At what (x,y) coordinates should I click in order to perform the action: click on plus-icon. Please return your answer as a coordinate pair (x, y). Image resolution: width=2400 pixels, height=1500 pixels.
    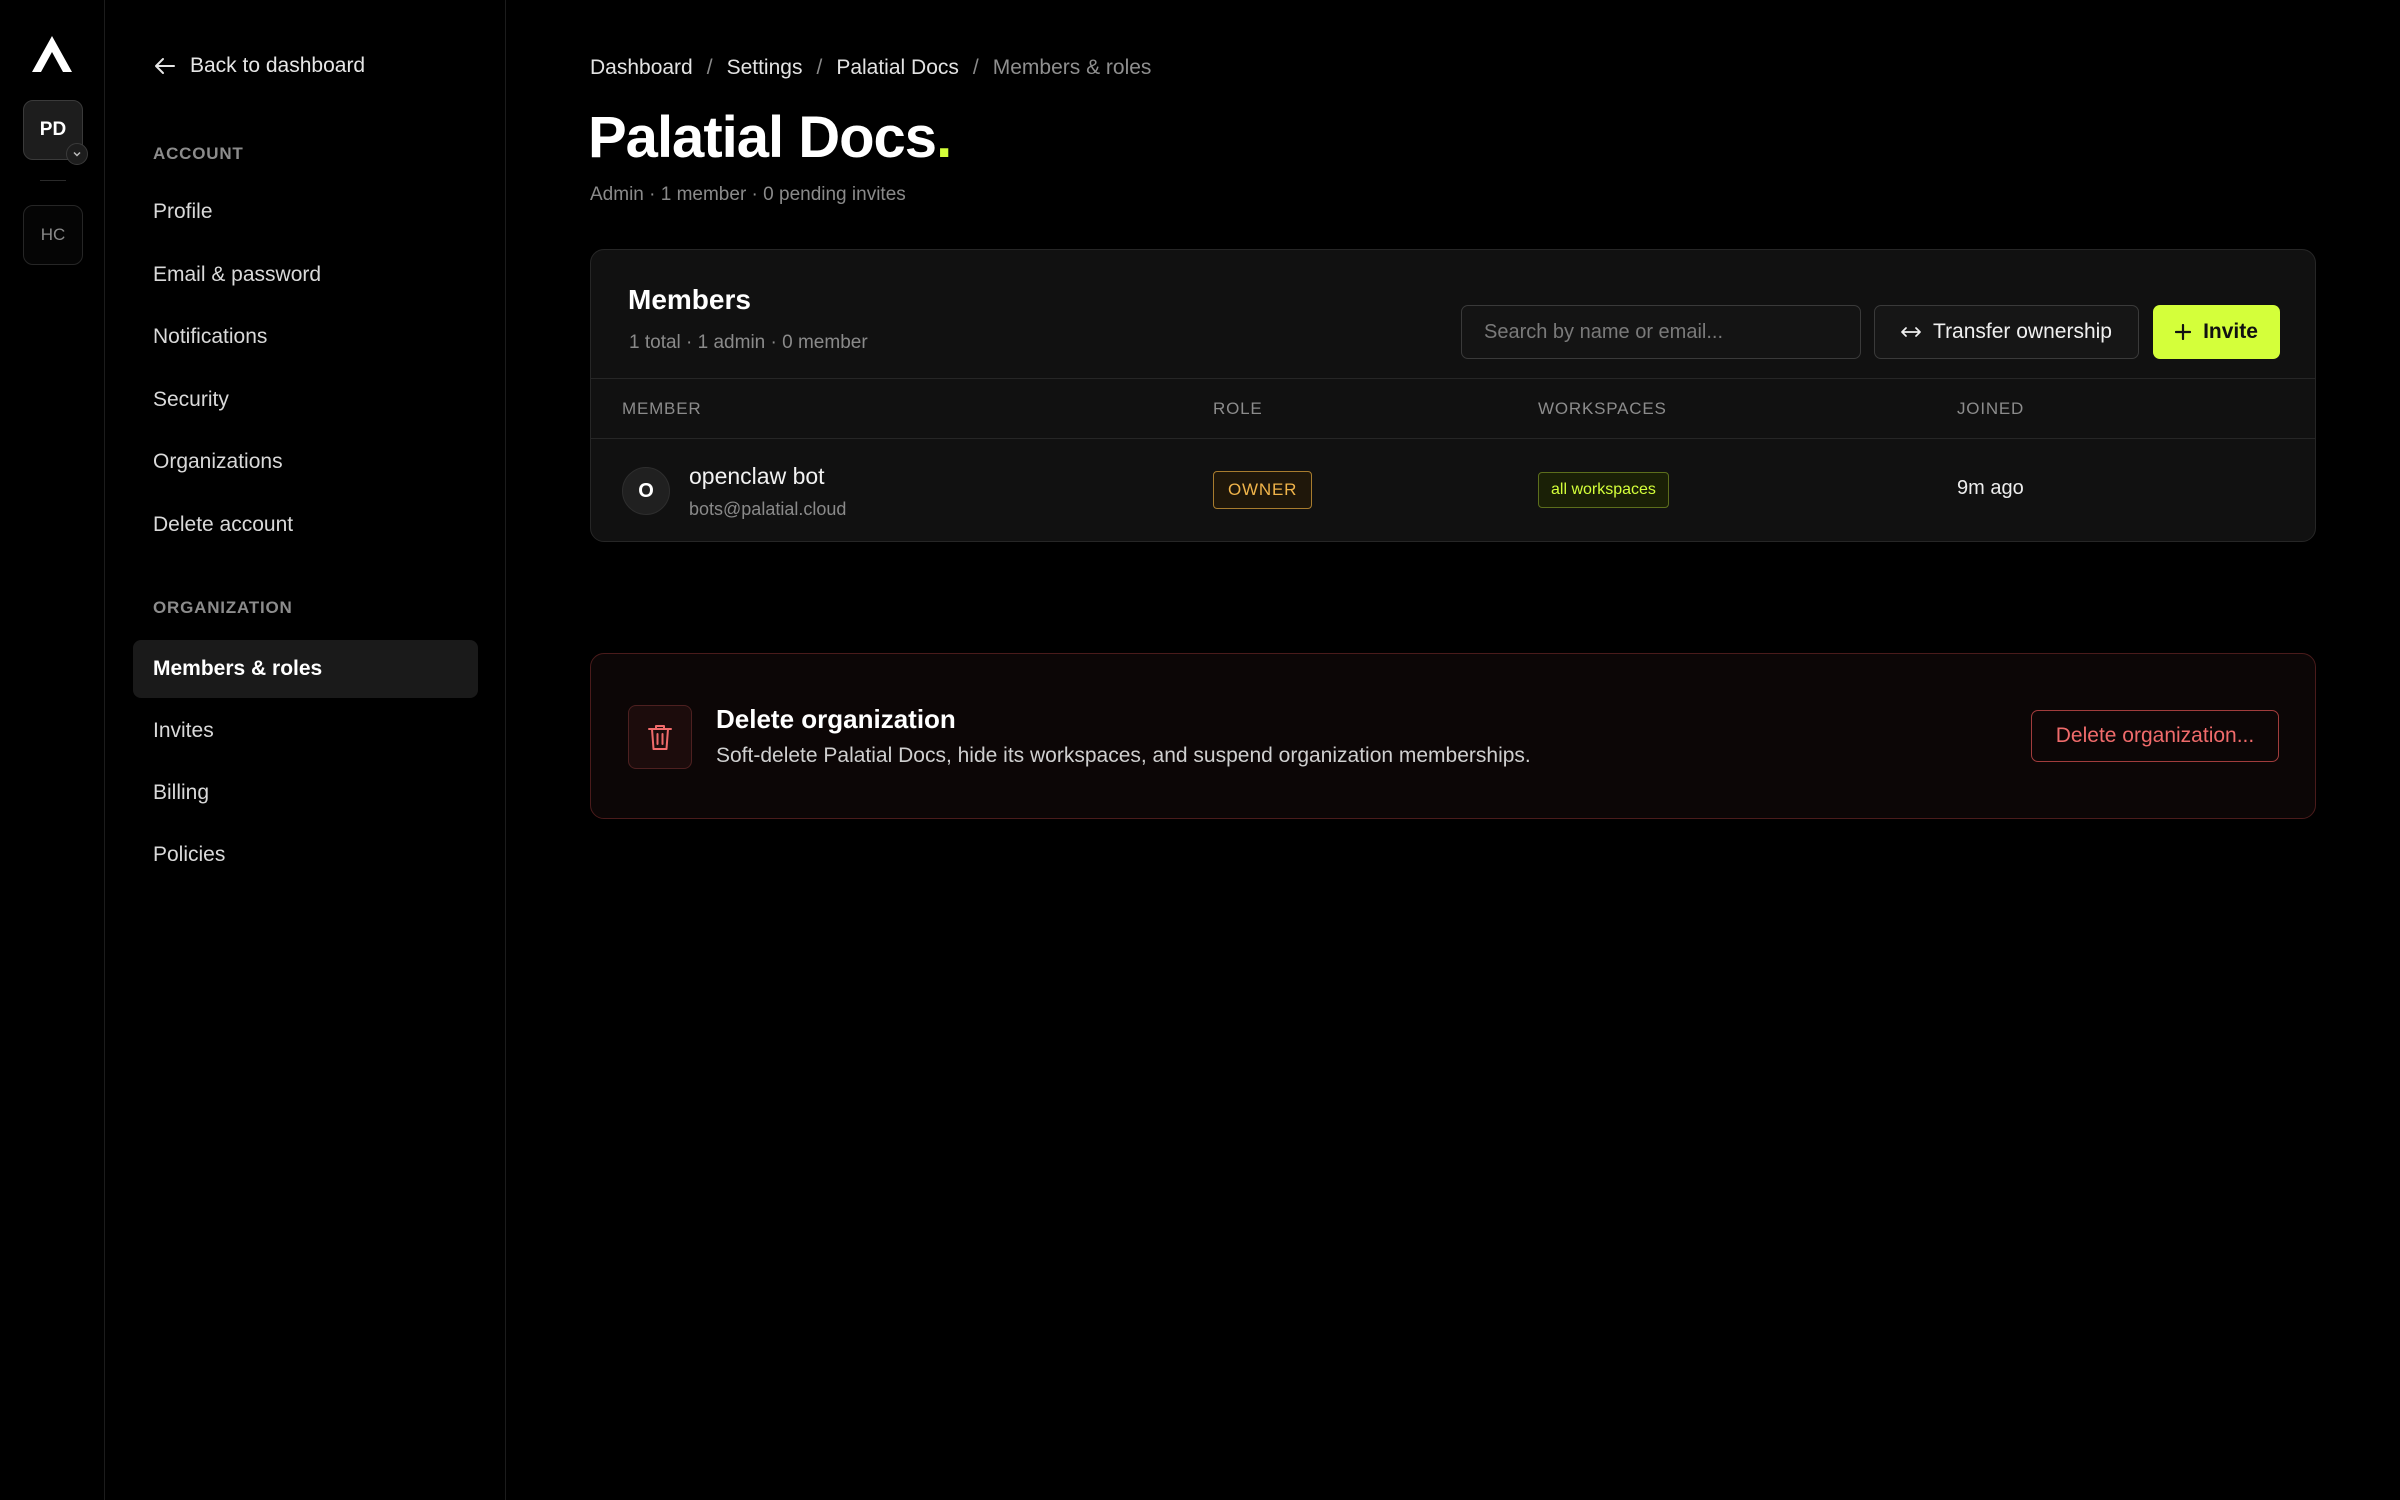
    Looking at the image, I should click on (2183, 332).